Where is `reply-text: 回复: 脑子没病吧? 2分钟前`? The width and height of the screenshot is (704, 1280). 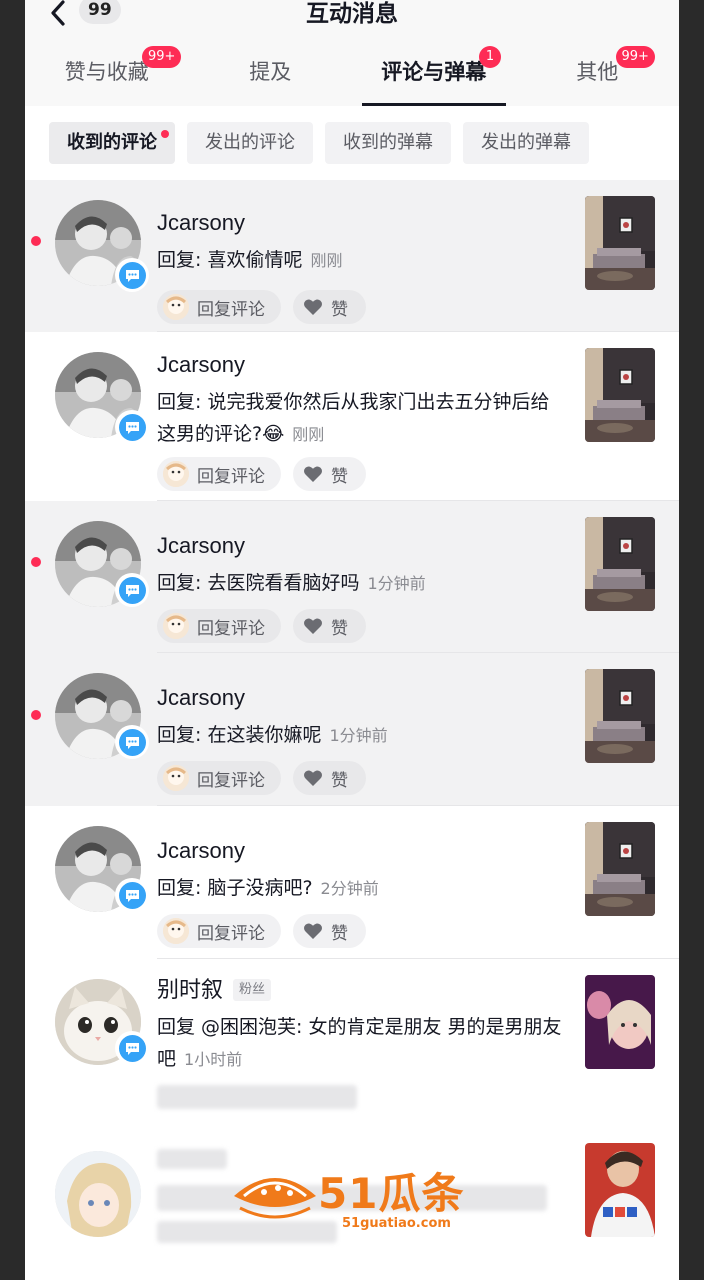
reply-text: 回复: 脑子没病吧? 2分钟前 is located at coordinates (362, 888).